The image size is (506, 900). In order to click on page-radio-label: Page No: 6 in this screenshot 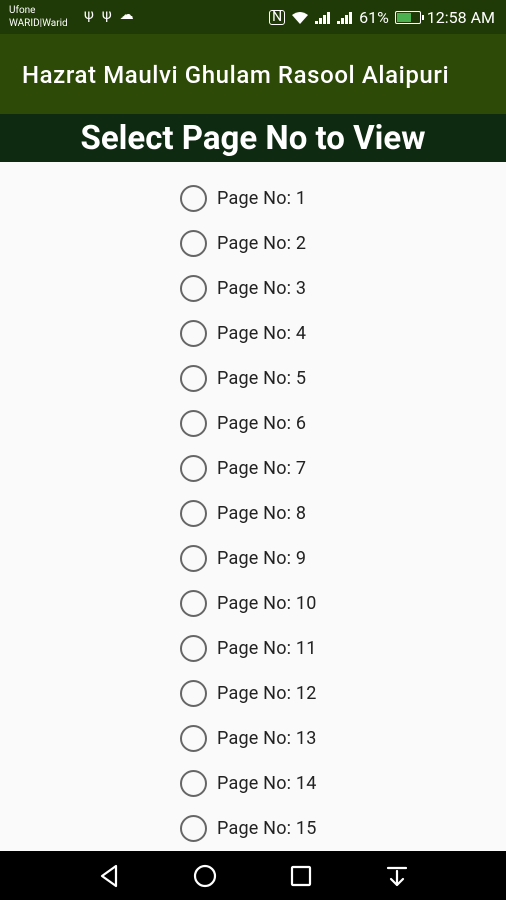, I will do `click(262, 423)`.